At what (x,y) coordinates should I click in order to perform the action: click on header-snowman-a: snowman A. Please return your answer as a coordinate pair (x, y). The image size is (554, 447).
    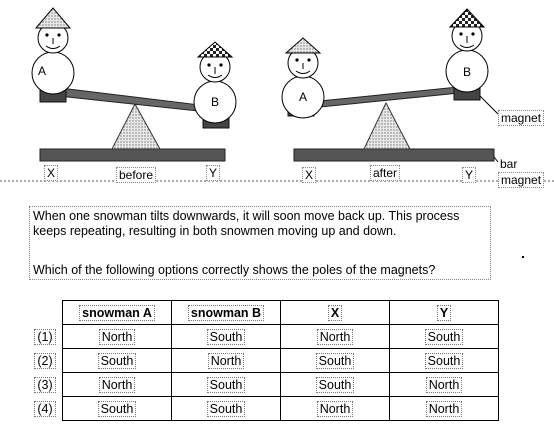
    Looking at the image, I should click on (117, 312).